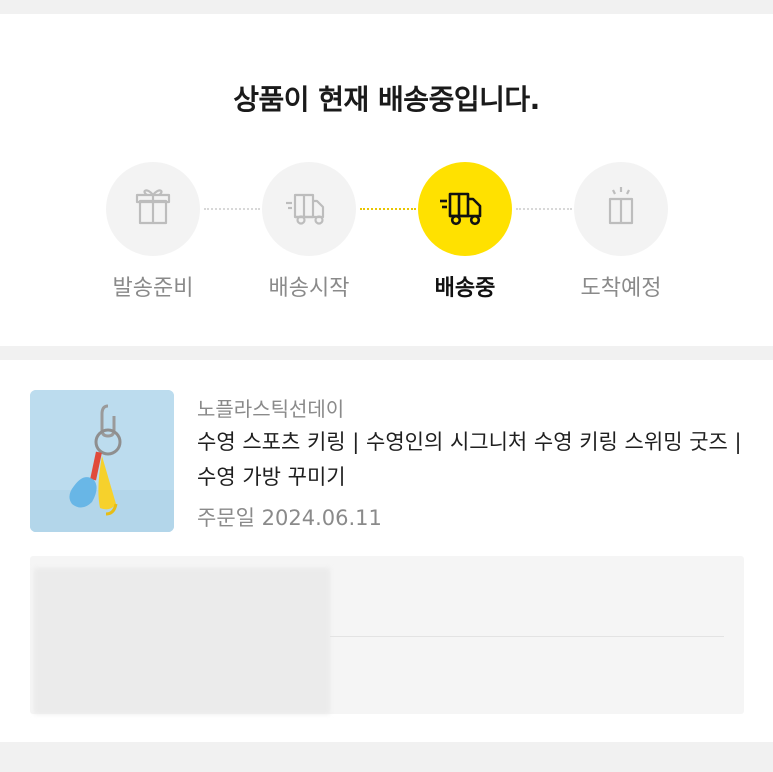  I want to click on step-in-transit, so click(465, 209).